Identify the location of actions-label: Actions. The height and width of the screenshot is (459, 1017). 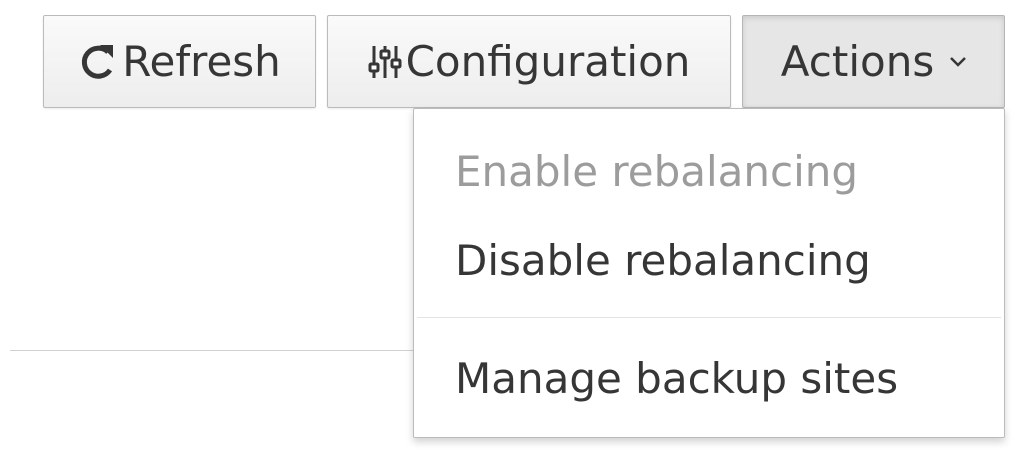
(857, 61).